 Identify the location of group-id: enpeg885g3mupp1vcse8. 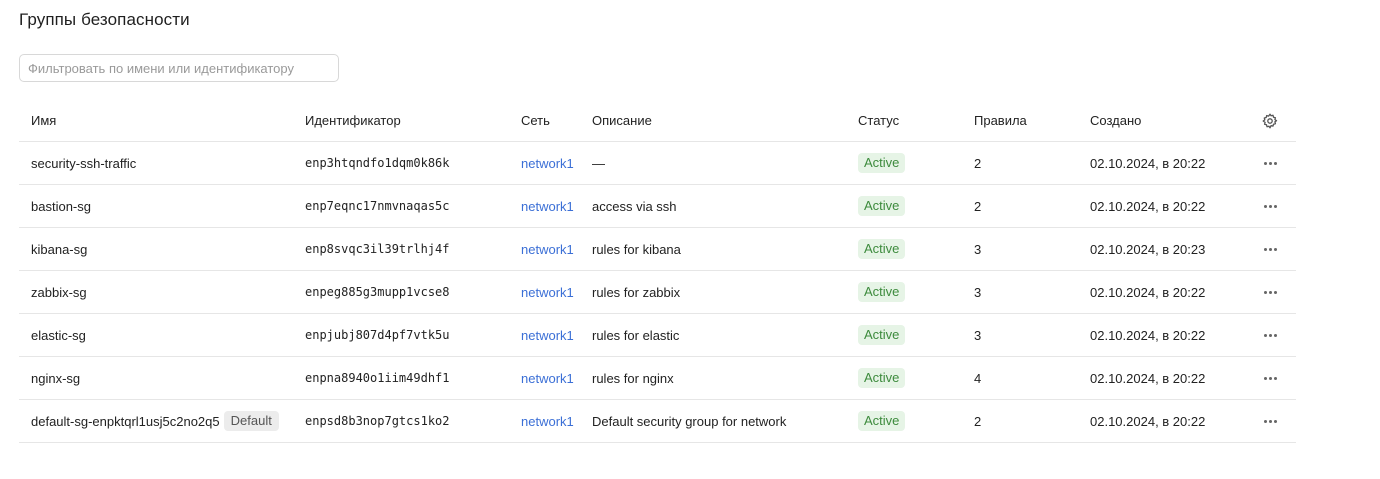
(377, 292).